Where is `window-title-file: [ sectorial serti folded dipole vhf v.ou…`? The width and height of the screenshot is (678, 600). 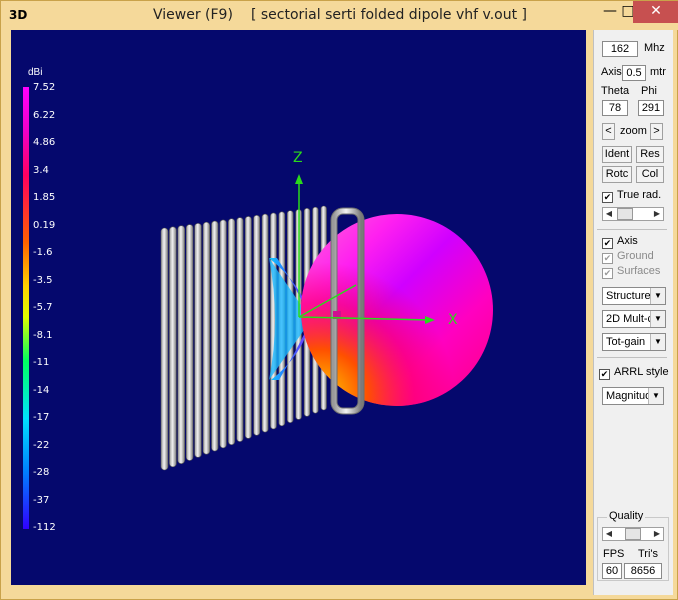
window-title-file: [ sectorial serti folded dipole vhf v.ou… is located at coordinates (388, 15).